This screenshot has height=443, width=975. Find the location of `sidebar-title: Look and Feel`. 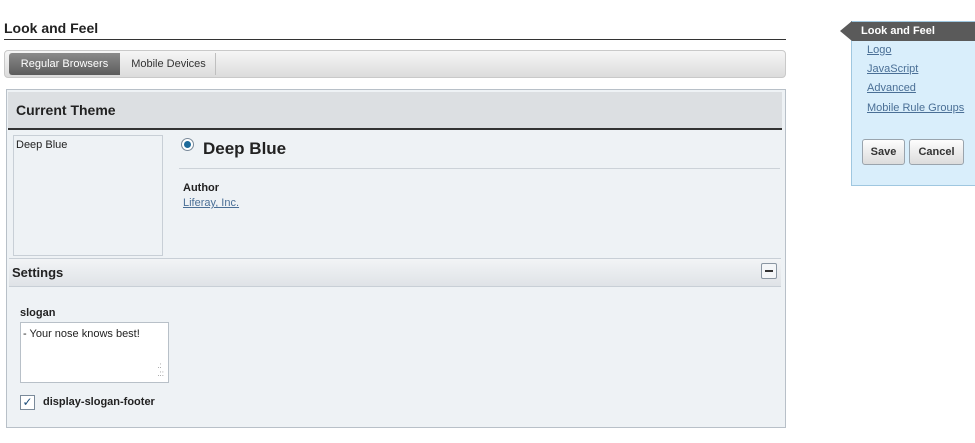

sidebar-title: Look and Feel is located at coordinates (913, 31).